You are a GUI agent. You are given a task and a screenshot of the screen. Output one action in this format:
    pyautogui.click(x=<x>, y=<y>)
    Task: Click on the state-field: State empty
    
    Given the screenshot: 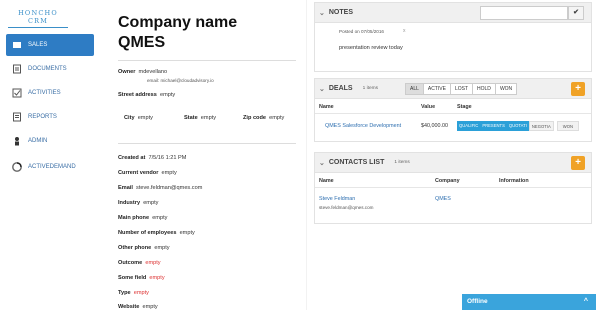 What is the action you would take?
    pyautogui.click(x=200, y=118)
    